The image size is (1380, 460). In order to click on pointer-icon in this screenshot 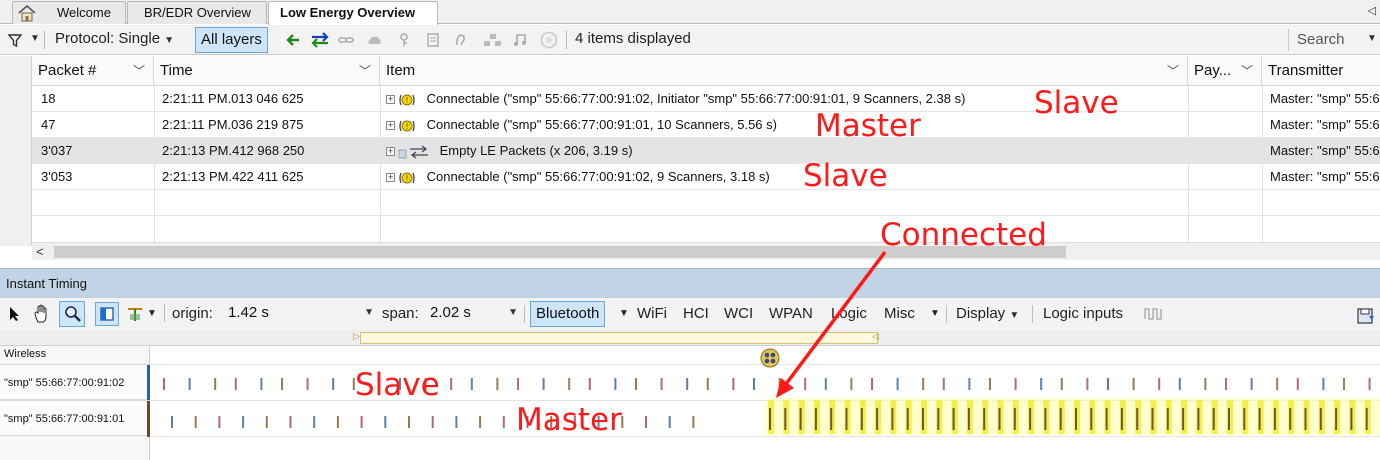, I will do `click(14, 314)`.